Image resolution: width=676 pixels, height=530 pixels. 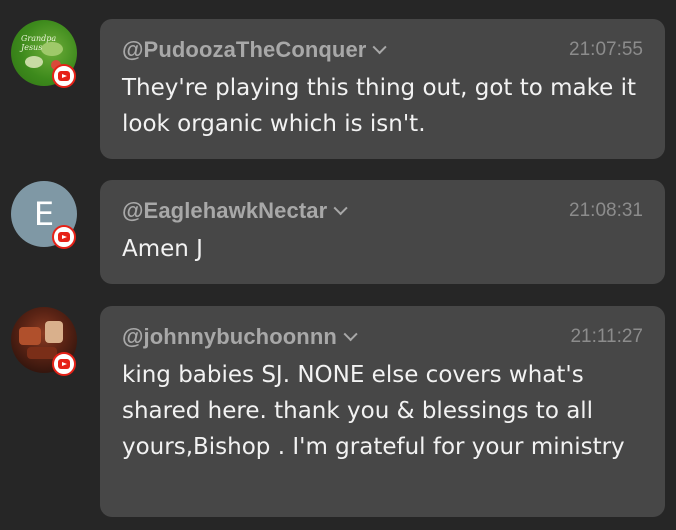 I want to click on avatar-logo-text: Grandpa Jesus, so click(x=39, y=43).